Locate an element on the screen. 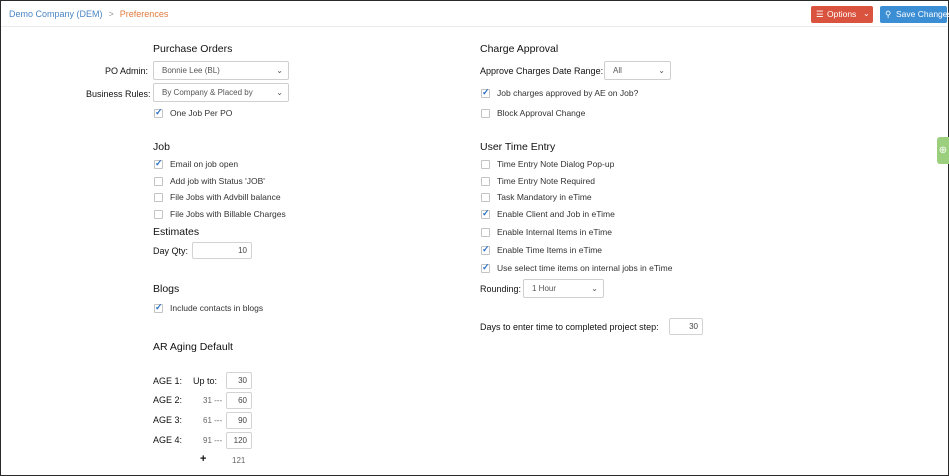 The height and width of the screenshot is (476, 949). ar-aging-title: AR Aging Default is located at coordinates (193, 347).